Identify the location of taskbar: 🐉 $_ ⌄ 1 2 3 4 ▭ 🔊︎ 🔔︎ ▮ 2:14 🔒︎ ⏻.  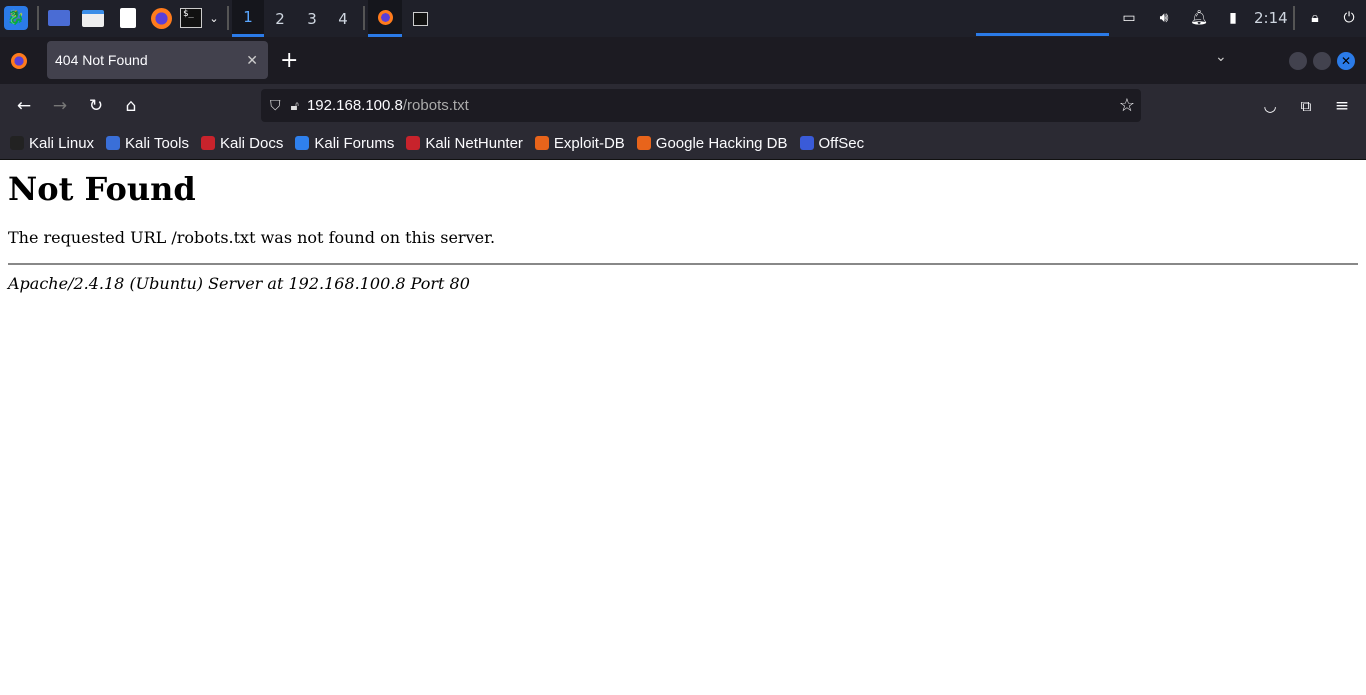
(683, 18).